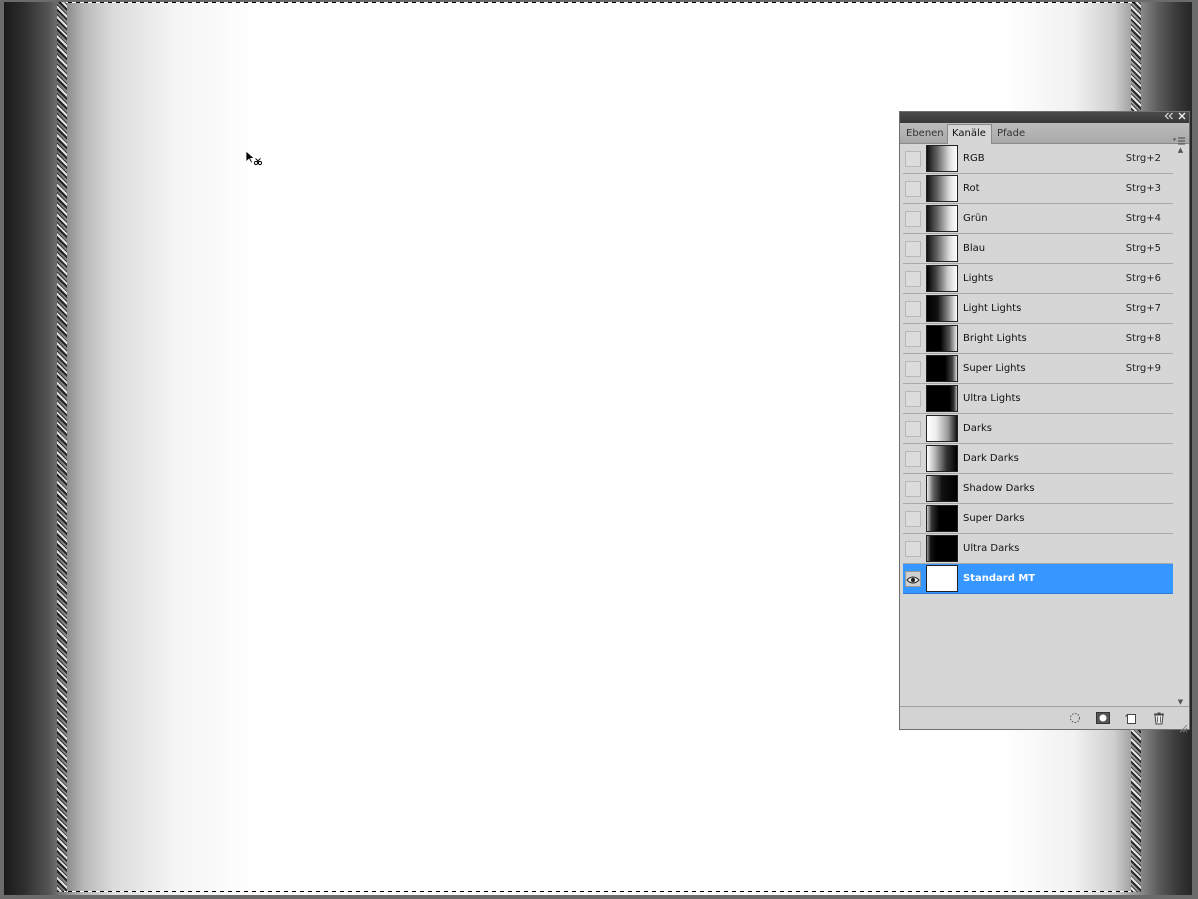 Image resolution: width=1198 pixels, height=899 pixels. What do you see at coordinates (991, 548) in the screenshot?
I see `channel-name: Ultra Darks` at bounding box center [991, 548].